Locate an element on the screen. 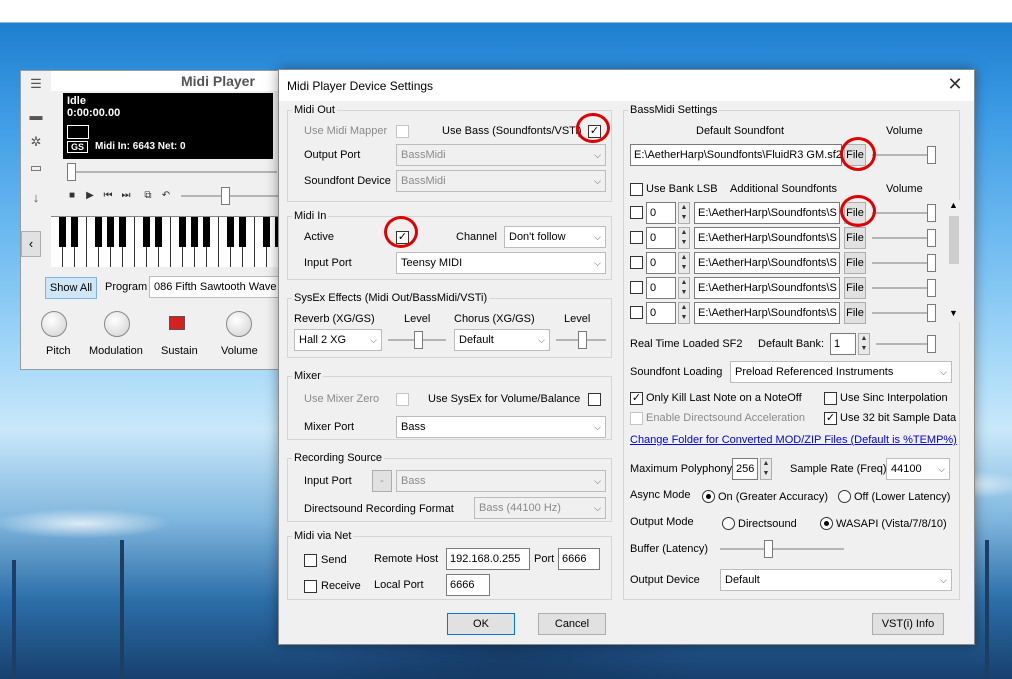 The width and height of the screenshot is (1012, 679). channel-select: Don't follow ⌵ is located at coordinates (555, 237).